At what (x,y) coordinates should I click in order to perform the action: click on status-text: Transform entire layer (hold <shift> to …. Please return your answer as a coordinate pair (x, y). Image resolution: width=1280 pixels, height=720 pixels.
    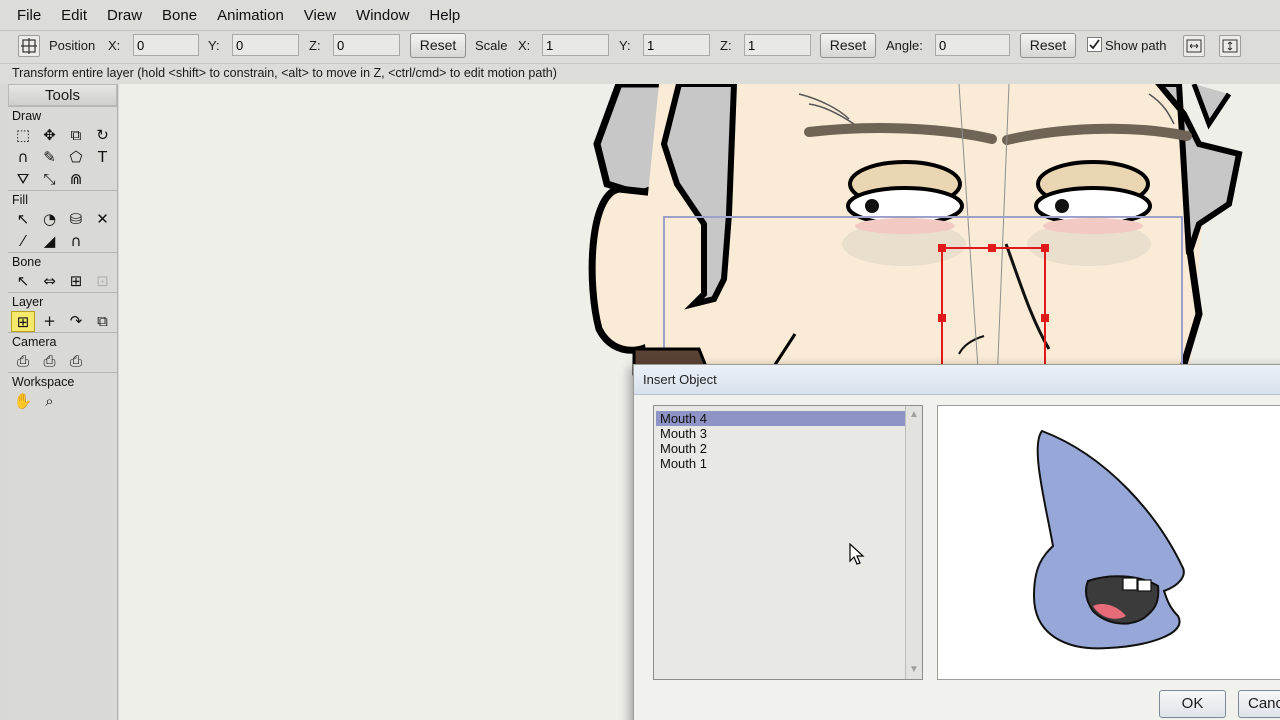
    Looking at the image, I should click on (640, 74).